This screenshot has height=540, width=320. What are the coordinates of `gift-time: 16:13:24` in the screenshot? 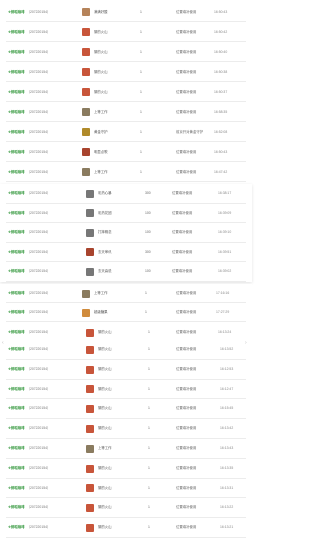 It's located at (225, 332).